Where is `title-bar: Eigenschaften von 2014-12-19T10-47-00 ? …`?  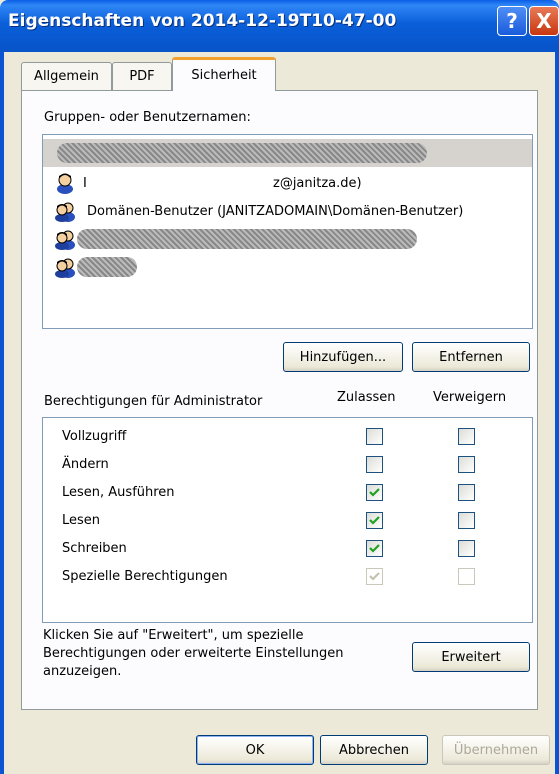 title-bar: Eigenschaften von 2014-12-19T10-47-00 ? … is located at coordinates (279, 26).